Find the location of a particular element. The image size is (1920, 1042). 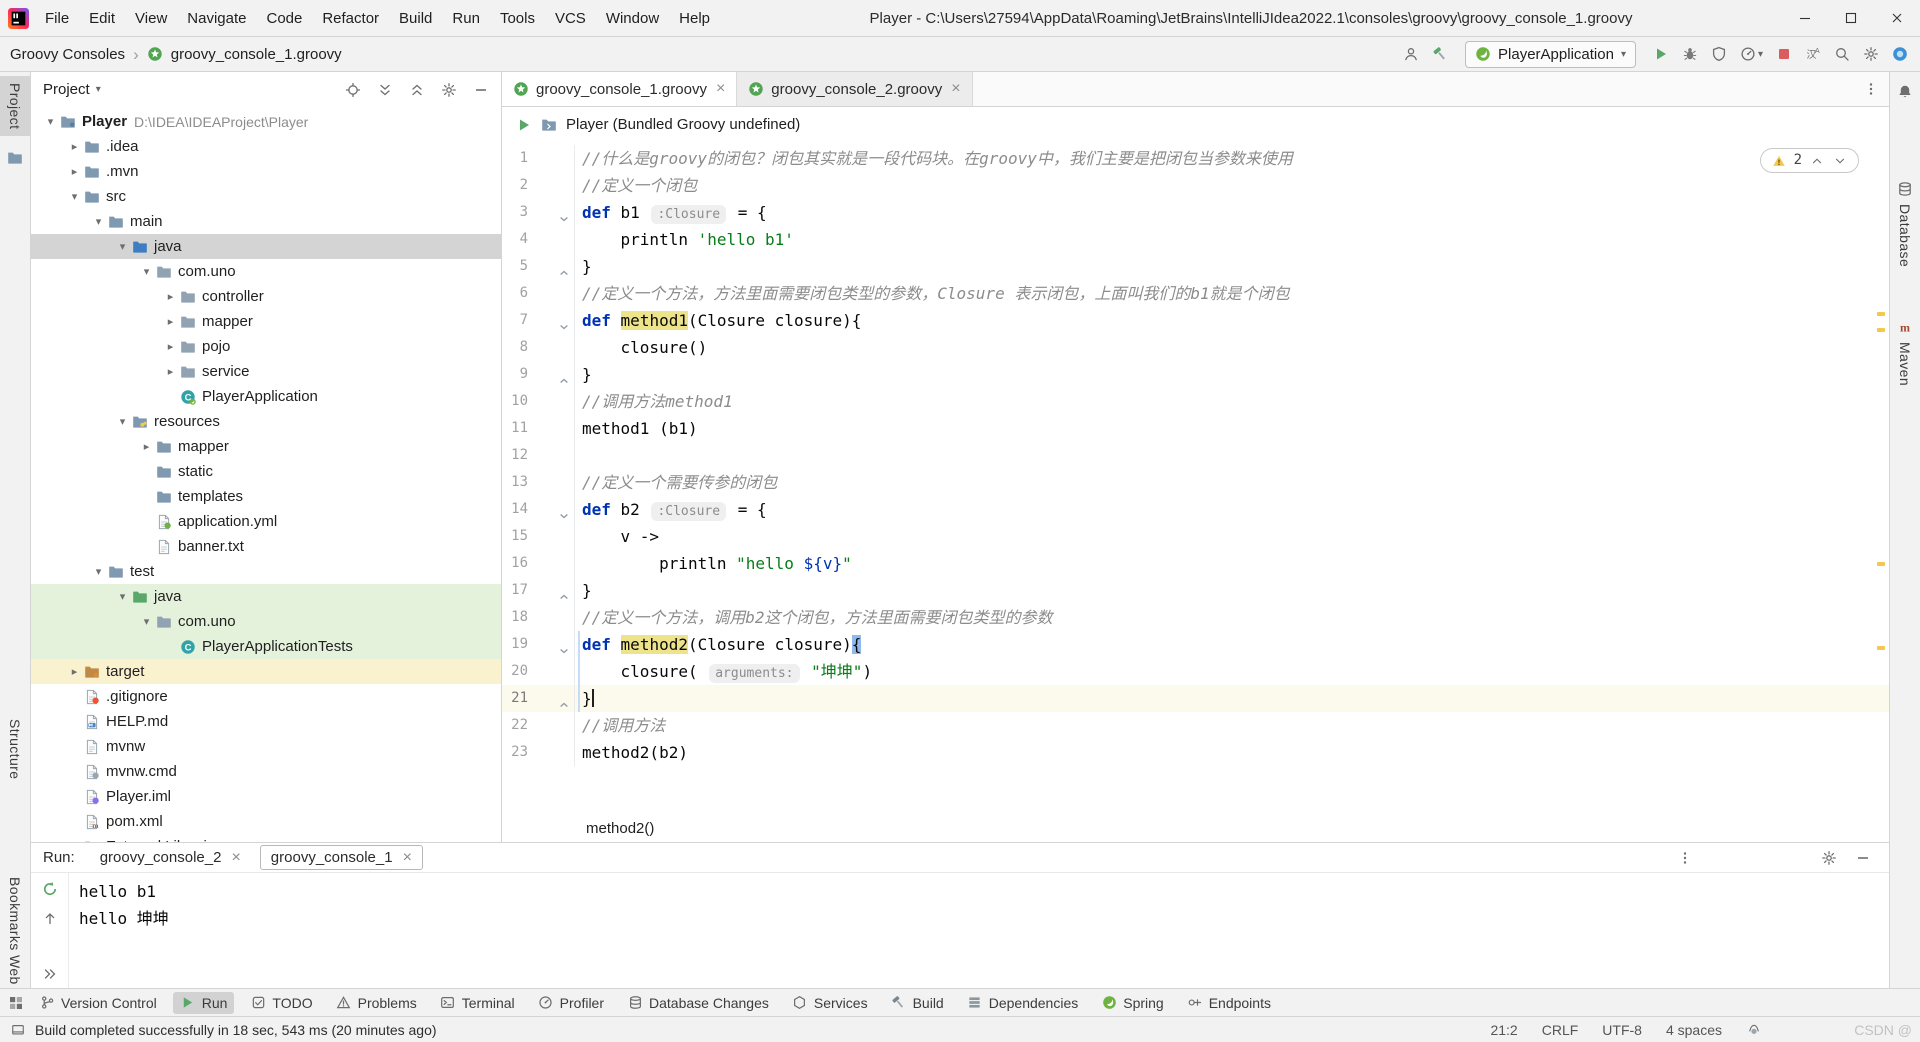

tree-item-mvnw: mvnw is located at coordinates (266, 746).